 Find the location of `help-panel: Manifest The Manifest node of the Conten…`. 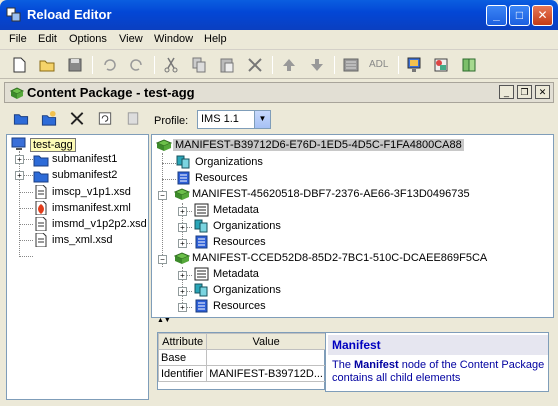

help-panel: Manifest The Manifest node of the Conten… is located at coordinates (437, 362).